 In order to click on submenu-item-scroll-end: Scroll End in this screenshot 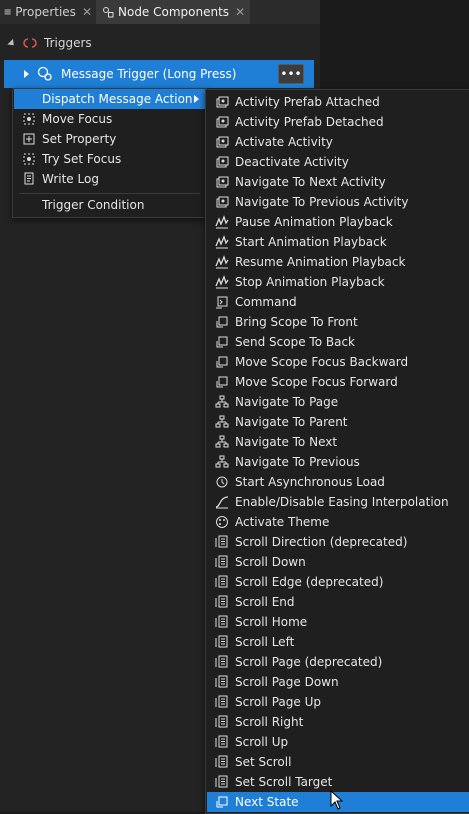, I will do `click(338, 602)`.